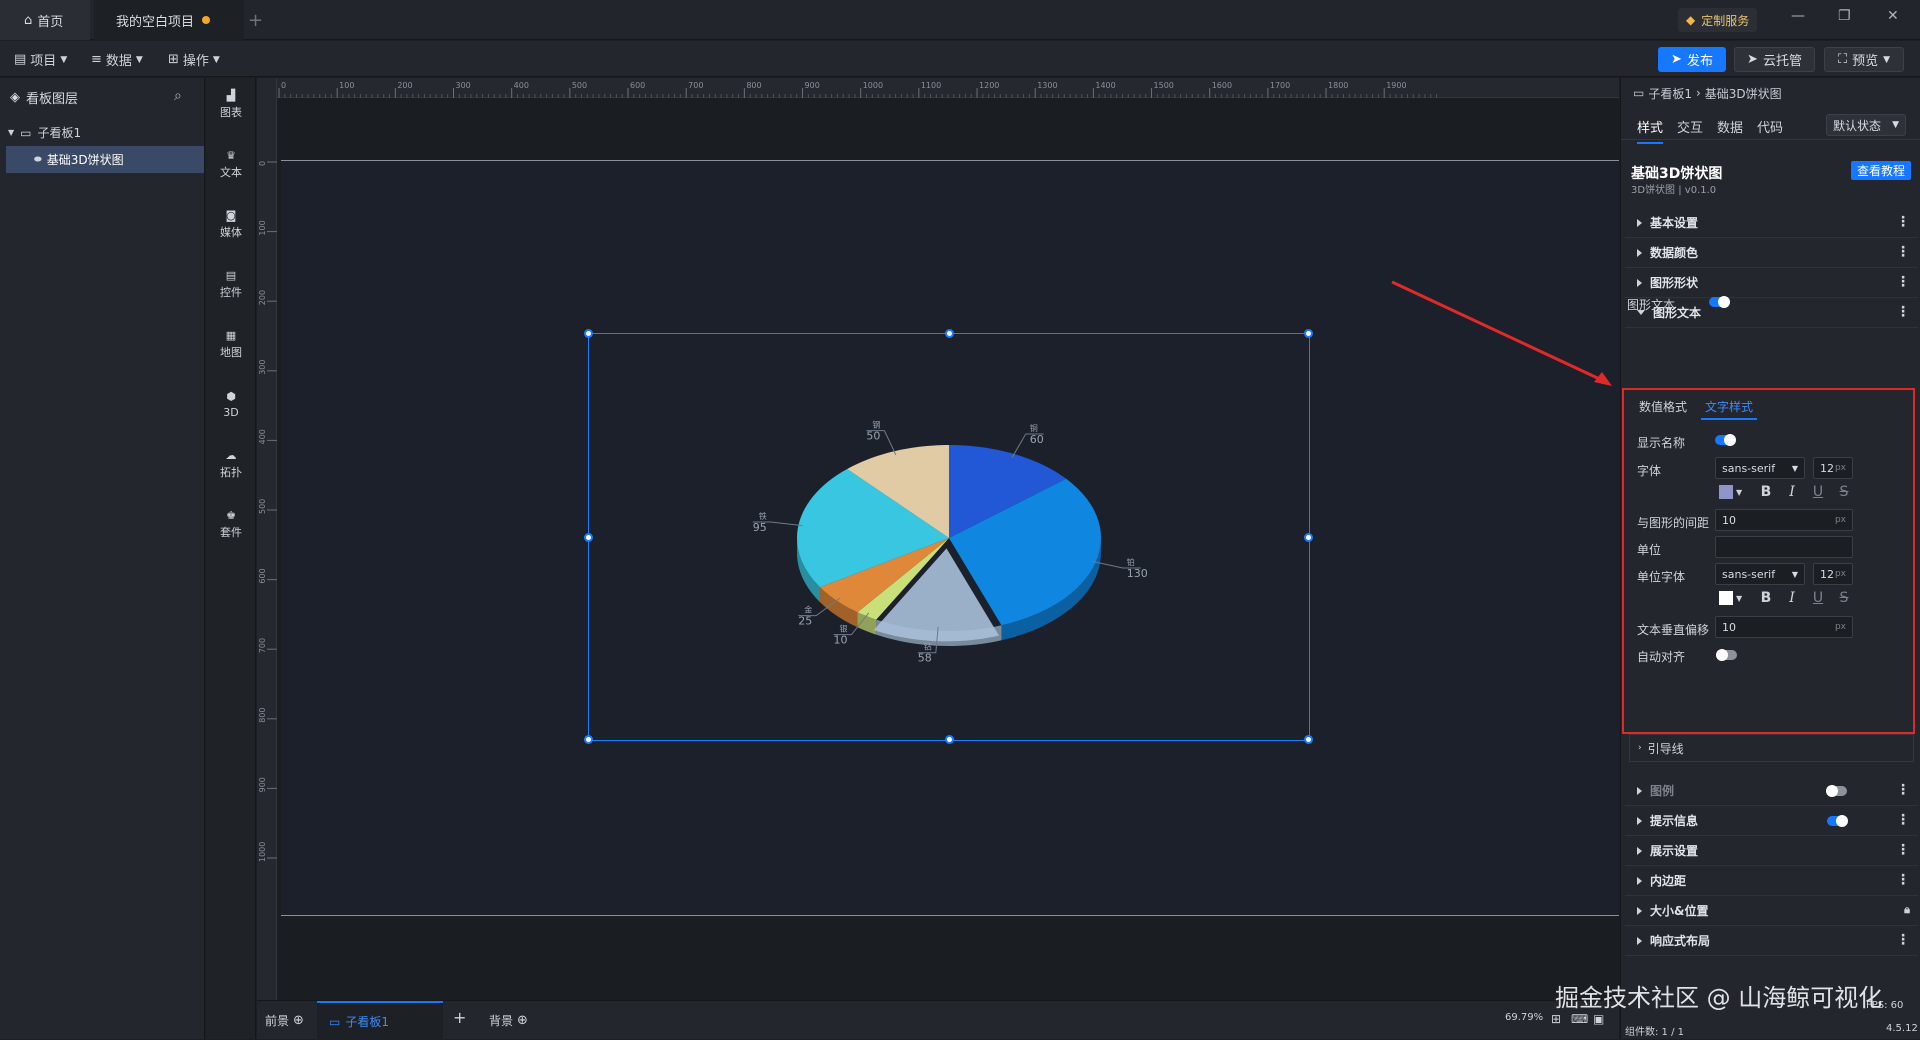 This screenshot has width=1920, height=1040. I want to click on tab-code: 代码, so click(1770, 126).